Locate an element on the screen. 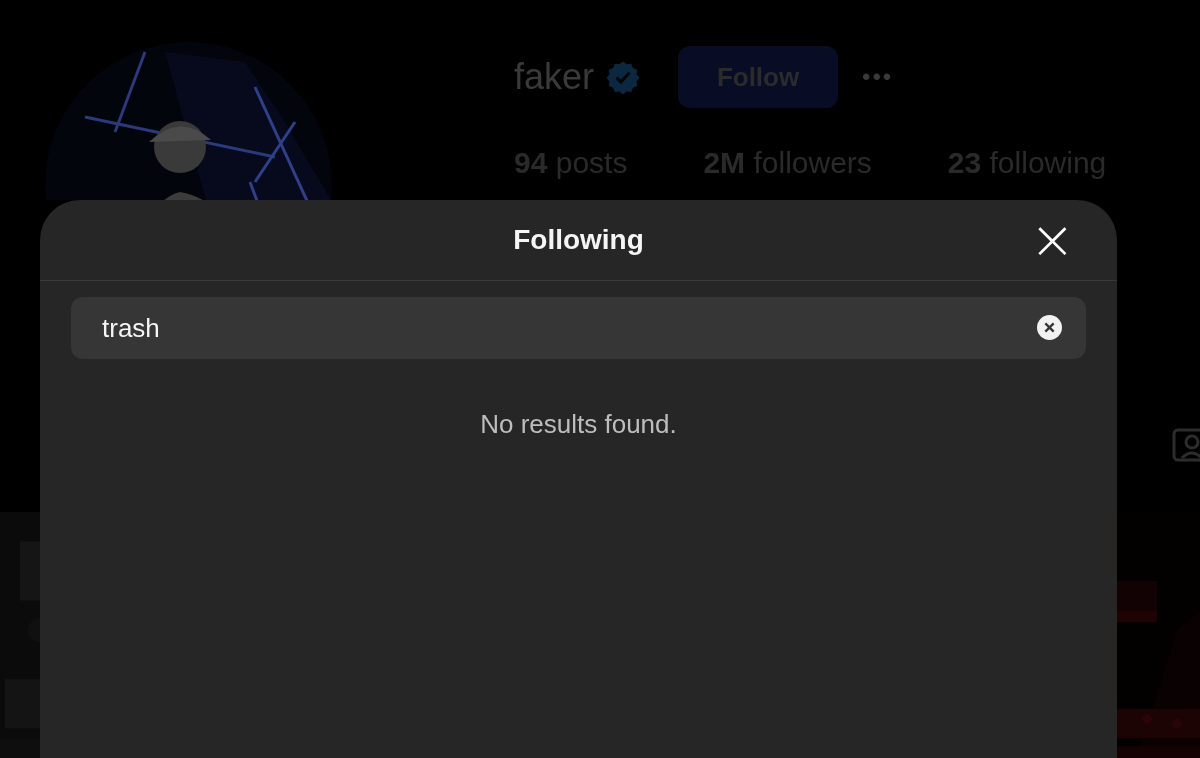  more-button: ••• is located at coordinates (878, 77).